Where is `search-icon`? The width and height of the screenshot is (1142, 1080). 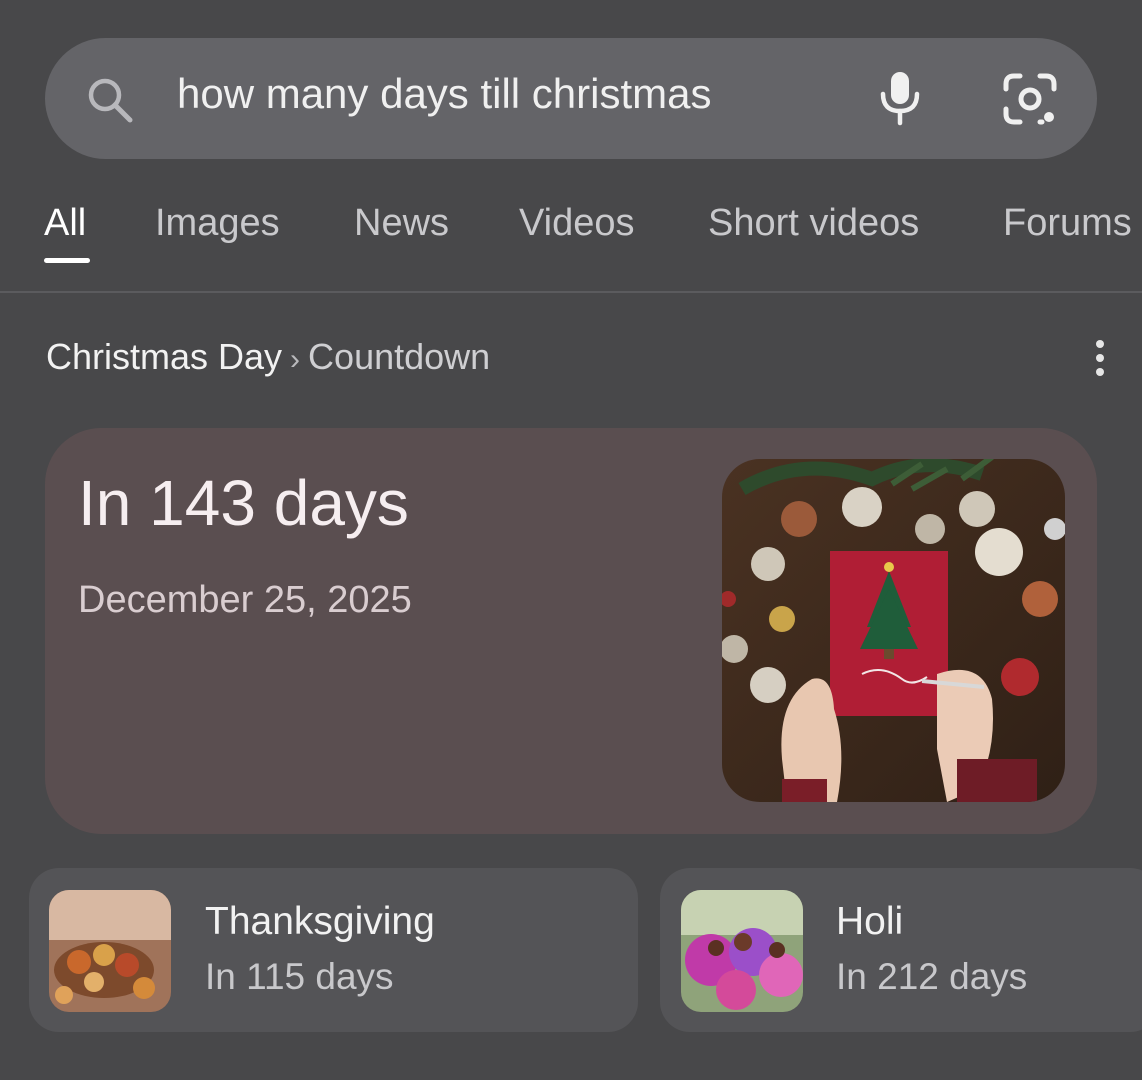 search-icon is located at coordinates (110, 100).